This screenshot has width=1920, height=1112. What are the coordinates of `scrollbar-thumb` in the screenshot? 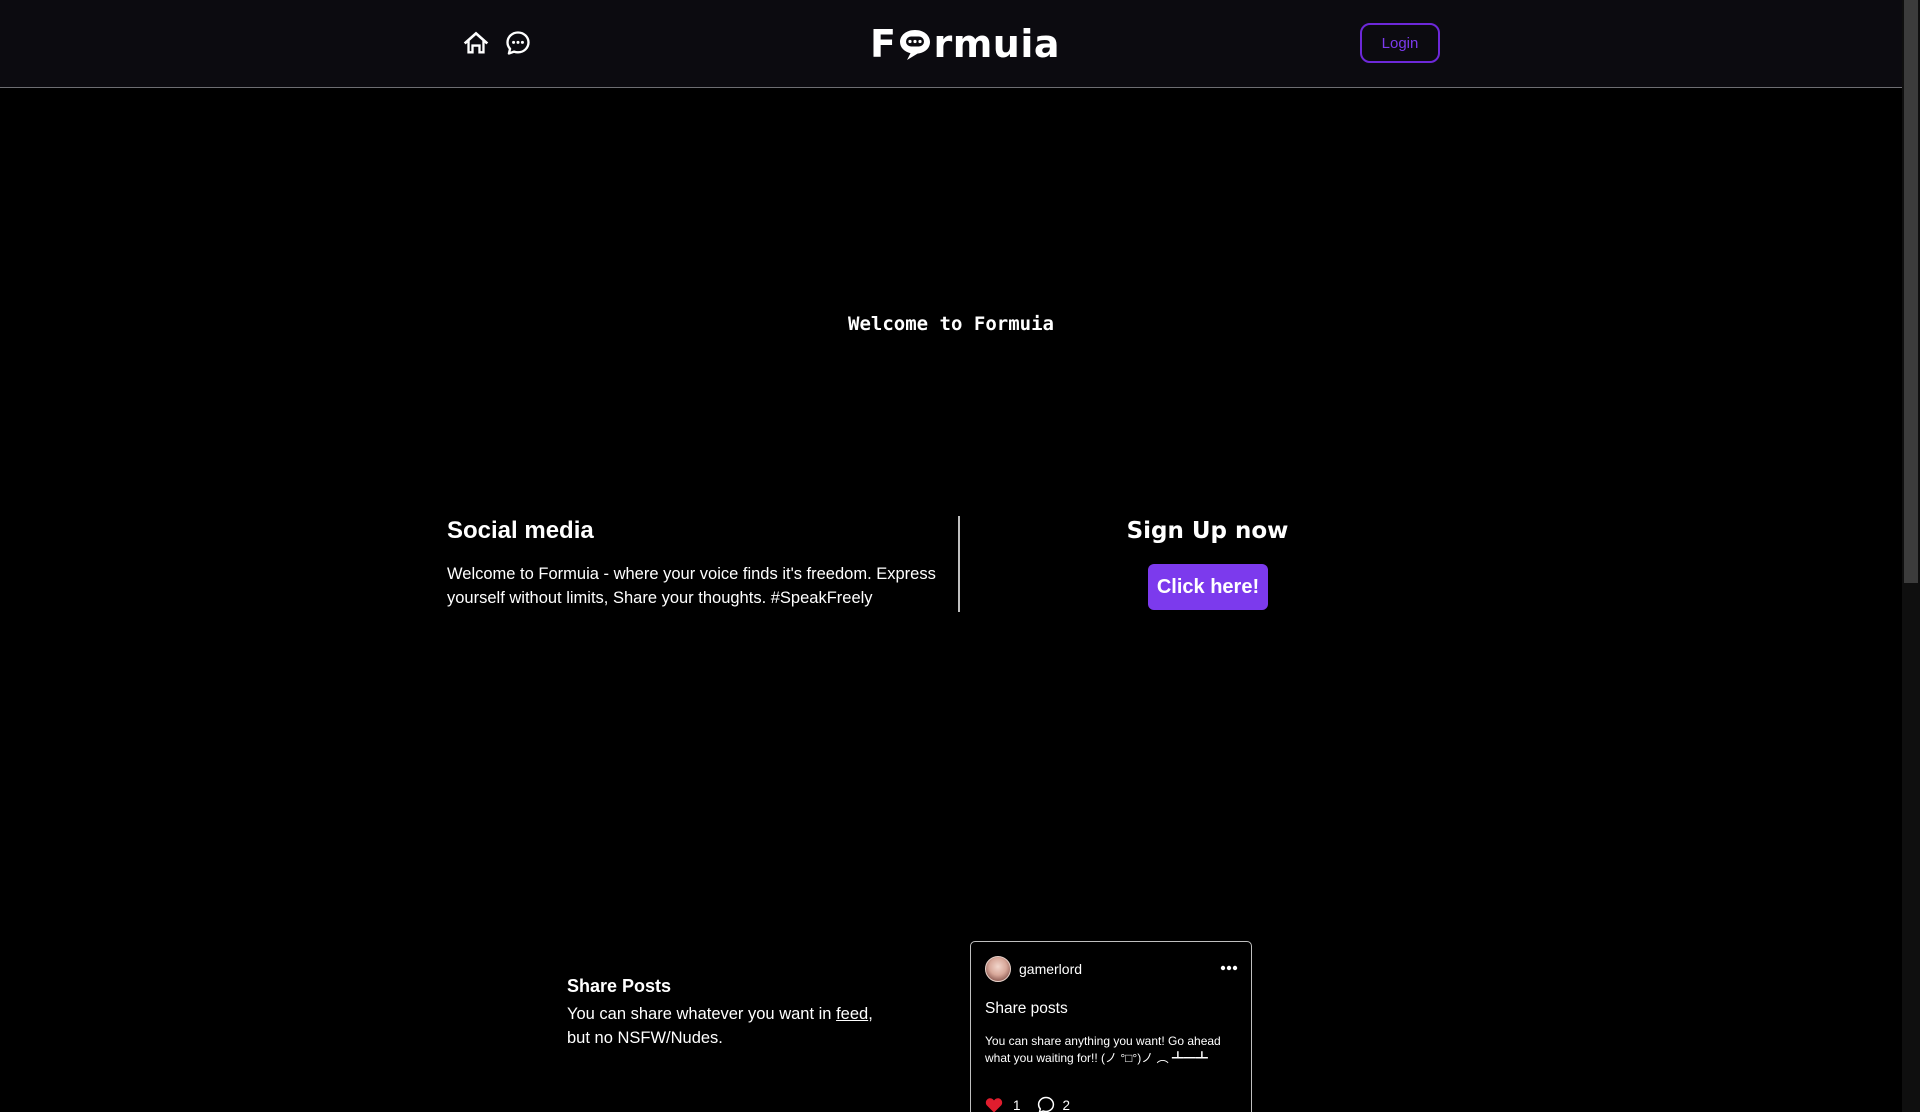 It's located at (1911, 291).